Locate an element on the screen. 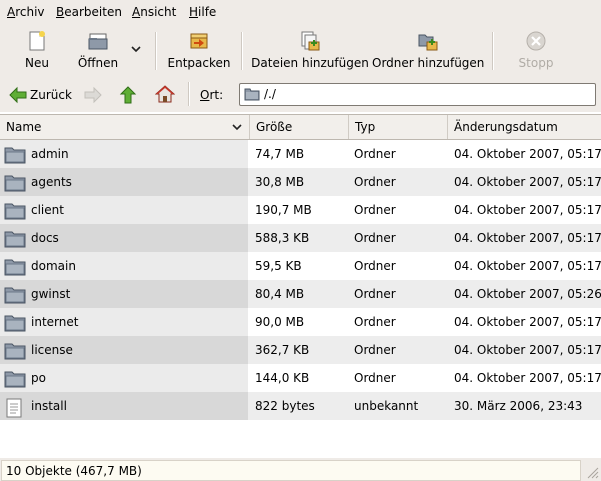  menu-ansicht: Ansicht is located at coordinates (154, 12).